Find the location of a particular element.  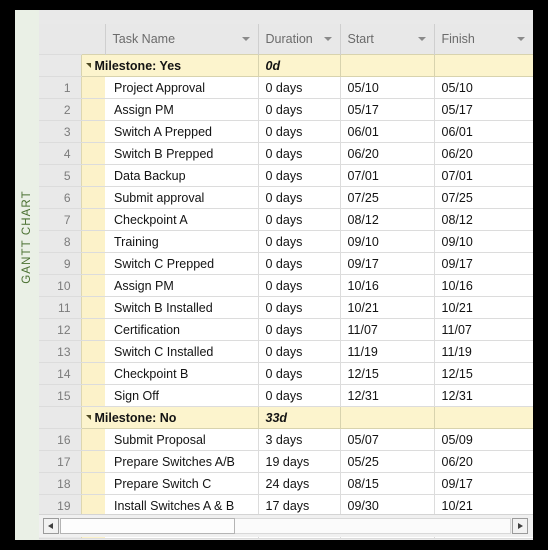

group-label-cell: Milestone: No is located at coordinates (169, 417).